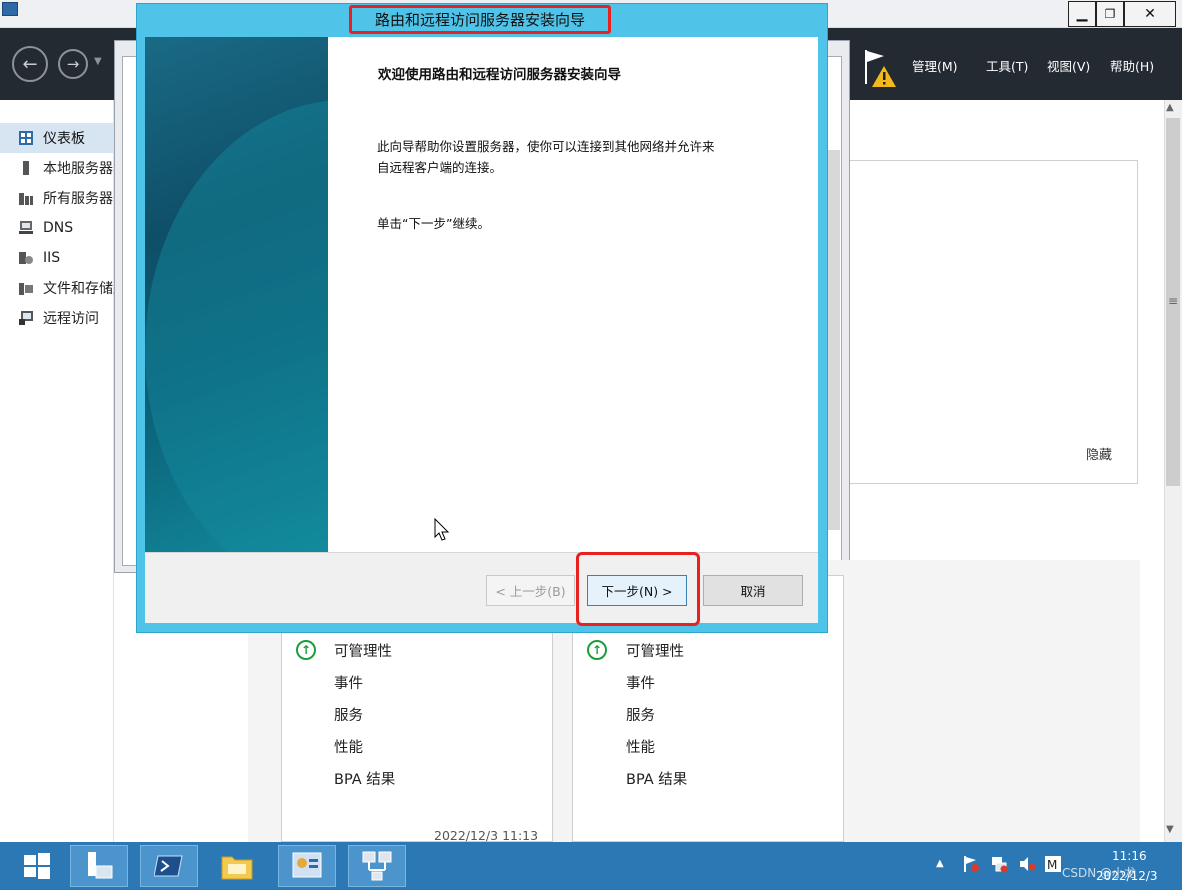  What do you see at coordinates (1099, 453) in the screenshot?
I see `hide-welcome-link: 隐藏` at bounding box center [1099, 453].